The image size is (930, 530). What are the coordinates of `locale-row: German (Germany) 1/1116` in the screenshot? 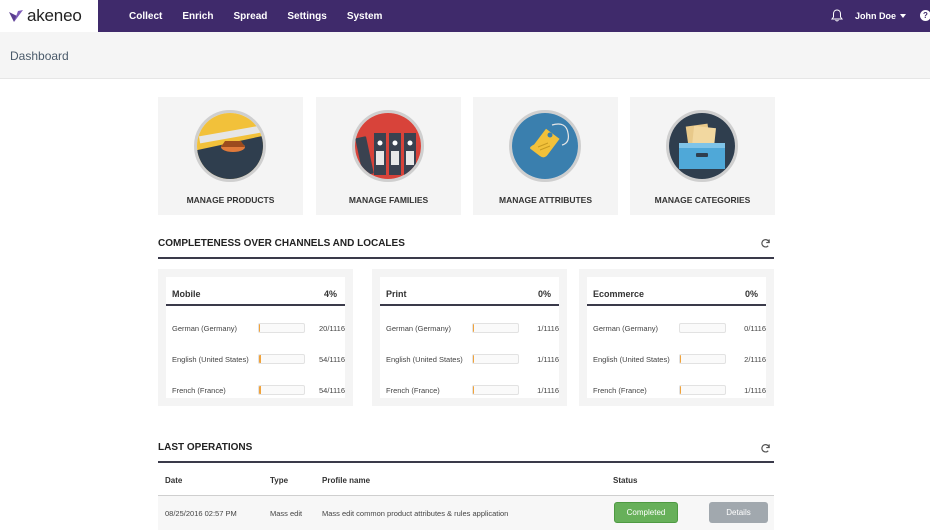 It's located at (472, 328).